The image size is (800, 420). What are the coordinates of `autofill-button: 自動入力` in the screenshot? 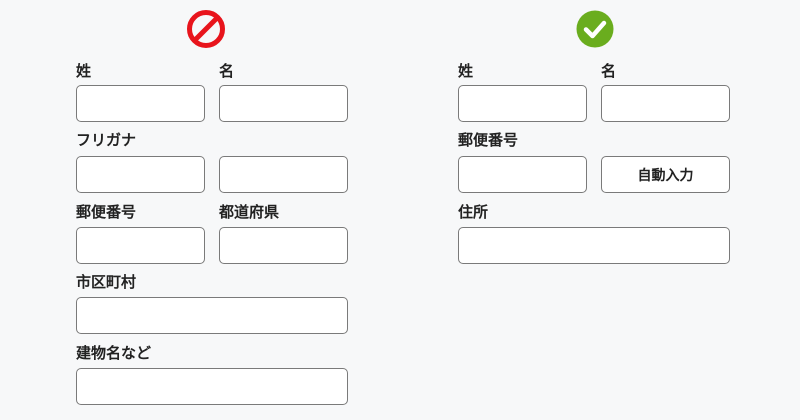 It's located at (665, 174).